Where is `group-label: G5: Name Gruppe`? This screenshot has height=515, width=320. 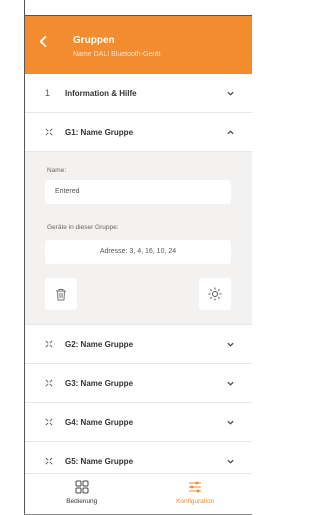
group-label: G5: Name Gruppe is located at coordinates (99, 461).